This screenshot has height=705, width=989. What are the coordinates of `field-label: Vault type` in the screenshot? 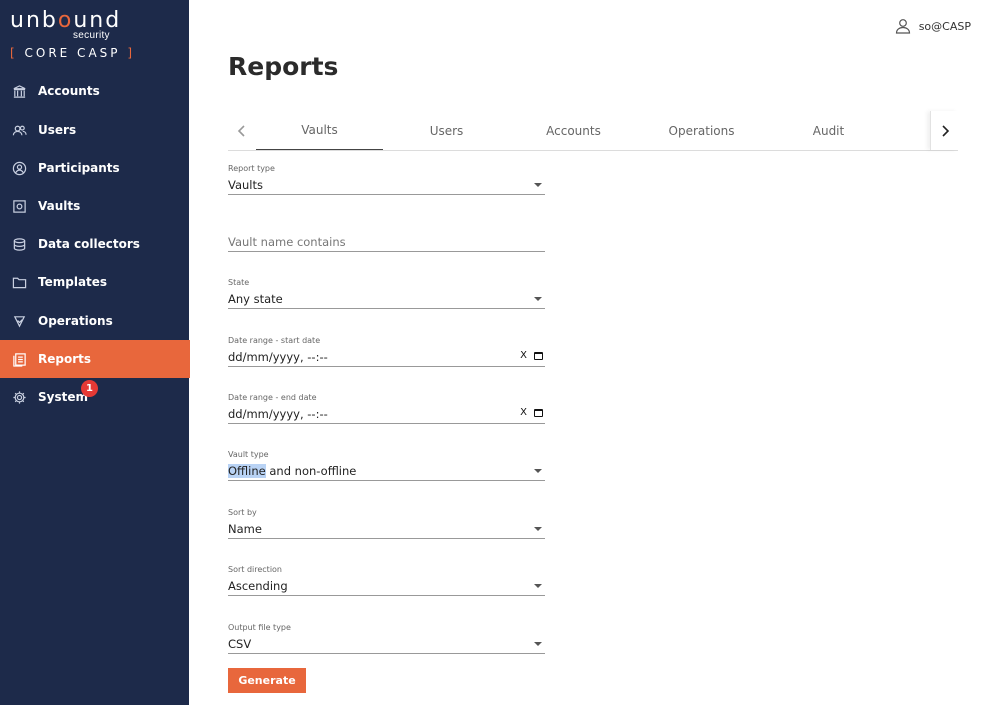 It's located at (248, 454).